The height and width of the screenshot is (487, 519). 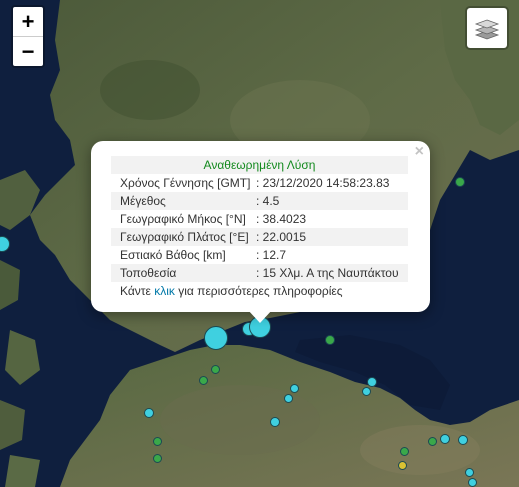 What do you see at coordinates (28, 51) in the screenshot?
I see `zoom-out-button: −` at bounding box center [28, 51].